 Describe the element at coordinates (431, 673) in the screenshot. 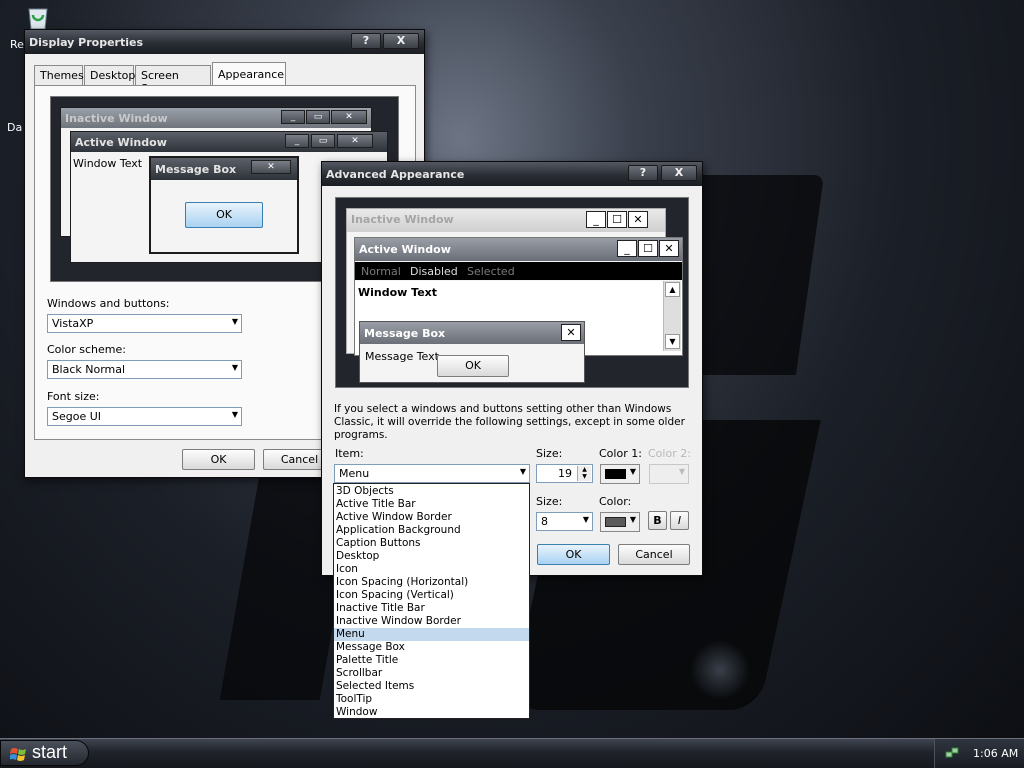

I see `list-item: Scrollbar` at that location.